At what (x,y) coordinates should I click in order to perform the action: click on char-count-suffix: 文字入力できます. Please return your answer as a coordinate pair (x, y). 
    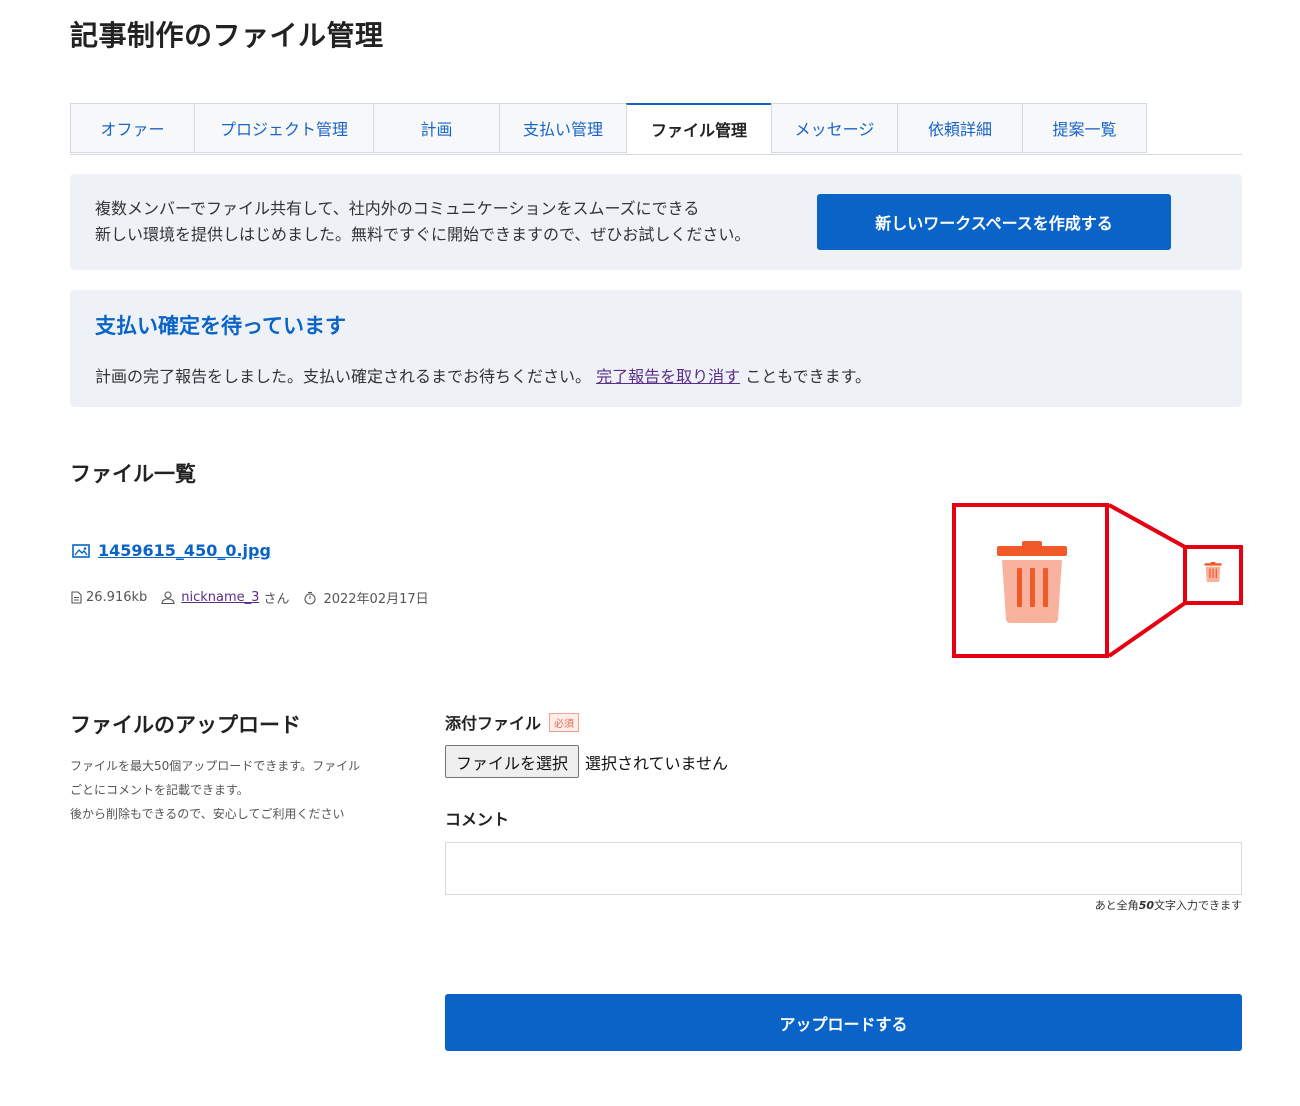
    Looking at the image, I should click on (1198, 905).